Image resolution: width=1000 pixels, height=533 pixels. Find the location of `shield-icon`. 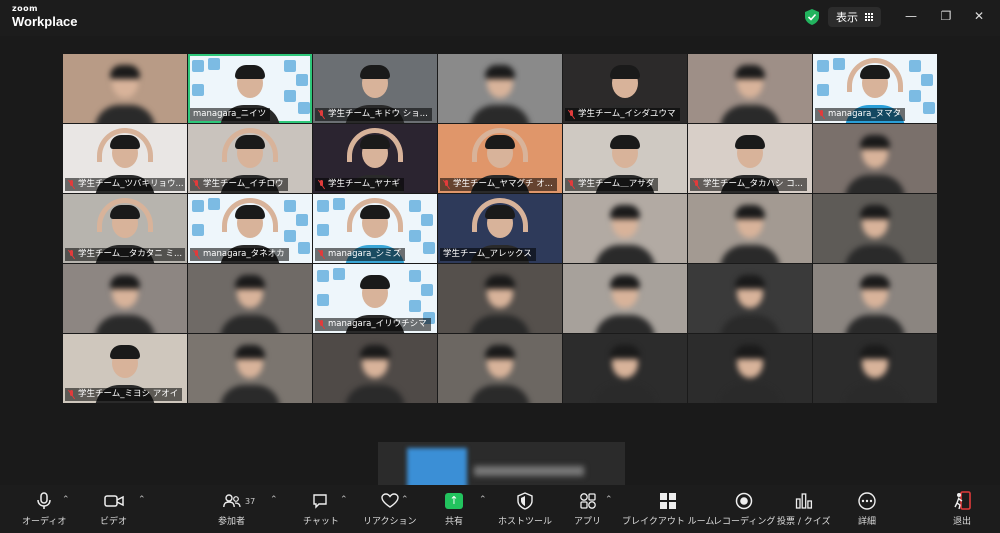

shield-icon is located at coordinates (525, 501).